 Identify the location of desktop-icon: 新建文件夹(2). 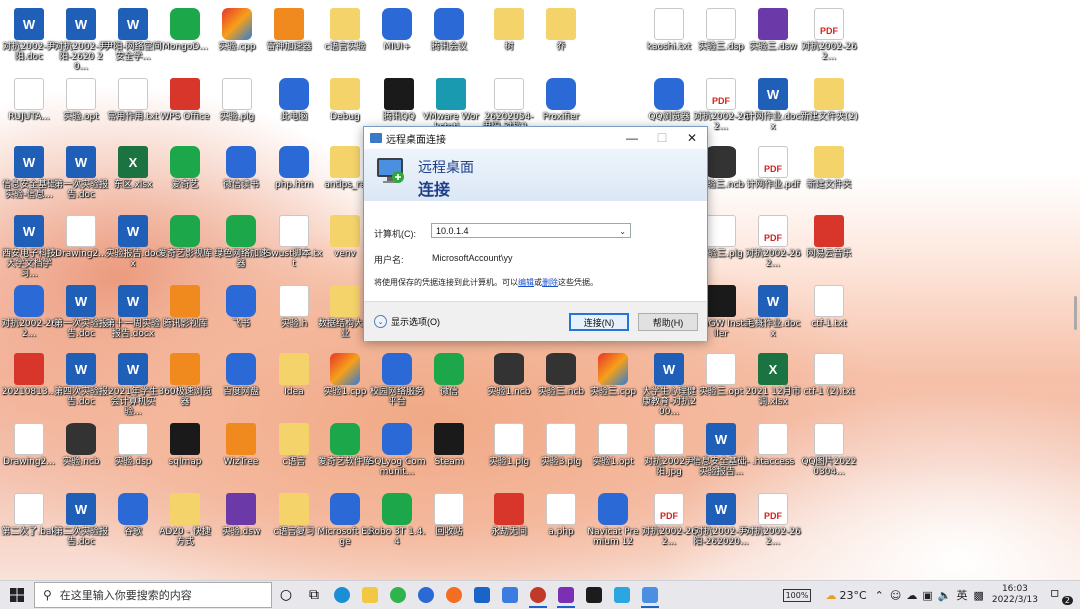
(829, 110).